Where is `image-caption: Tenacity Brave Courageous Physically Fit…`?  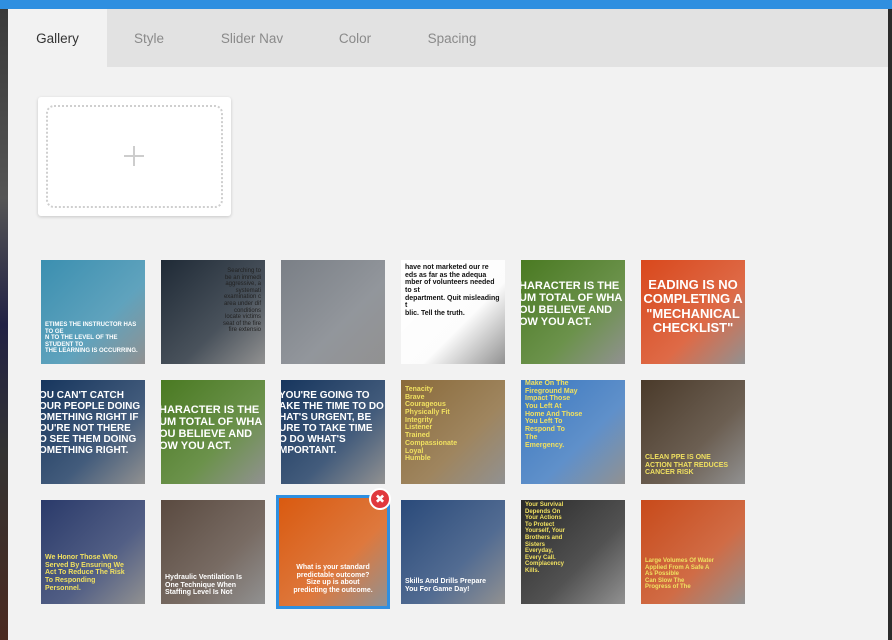
image-caption: Tenacity Brave Courageous Physically Fit… is located at coordinates (431, 424).